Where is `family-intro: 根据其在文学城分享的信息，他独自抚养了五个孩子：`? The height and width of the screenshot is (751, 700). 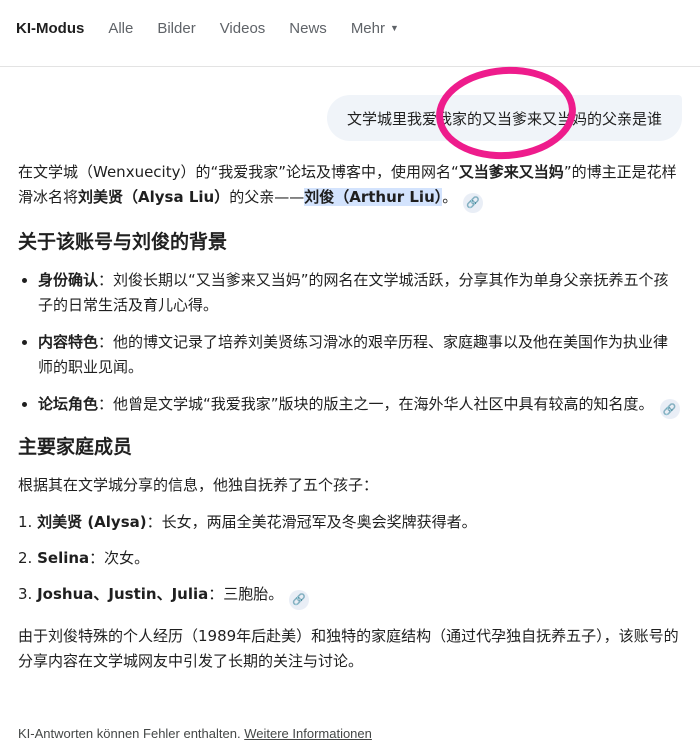
family-intro: 根据其在文学城分享的信息，他独自抚养了五个孩子： is located at coordinates (198, 485).